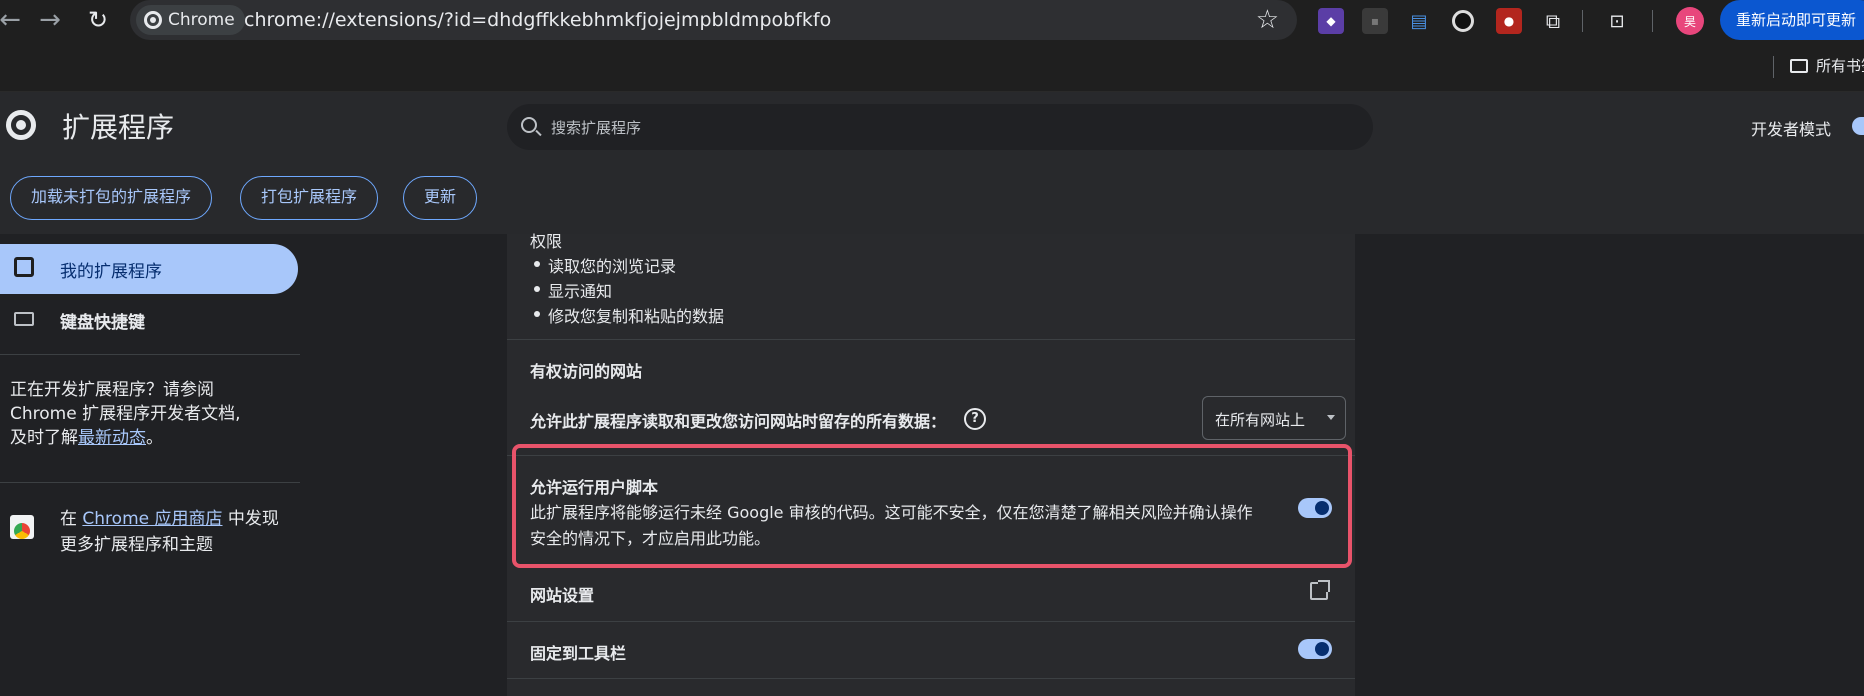 This screenshot has height=696, width=1864. Describe the element at coordinates (118, 127) in the screenshot. I see `page-title: 扩展程序` at that location.